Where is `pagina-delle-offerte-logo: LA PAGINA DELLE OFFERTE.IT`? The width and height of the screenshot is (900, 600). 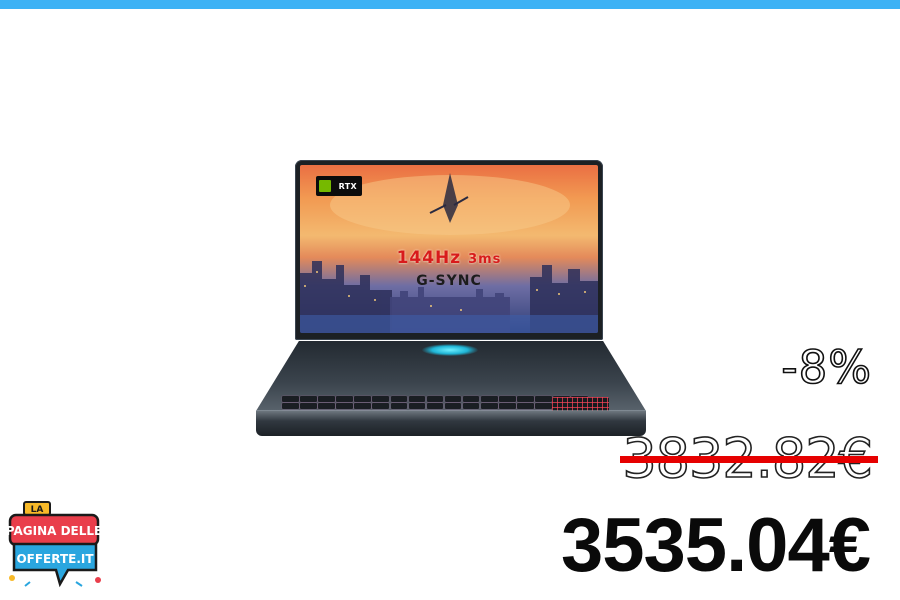
pagina-delle-offerte-logo: LA PAGINA DELLE OFFERTE.IT is located at coordinates (54, 544).